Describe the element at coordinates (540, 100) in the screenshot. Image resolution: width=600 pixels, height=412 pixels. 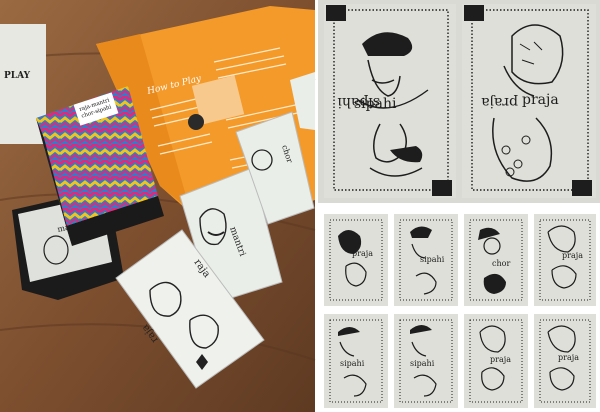
I see `big-card-word-bottom: praja` at that location.